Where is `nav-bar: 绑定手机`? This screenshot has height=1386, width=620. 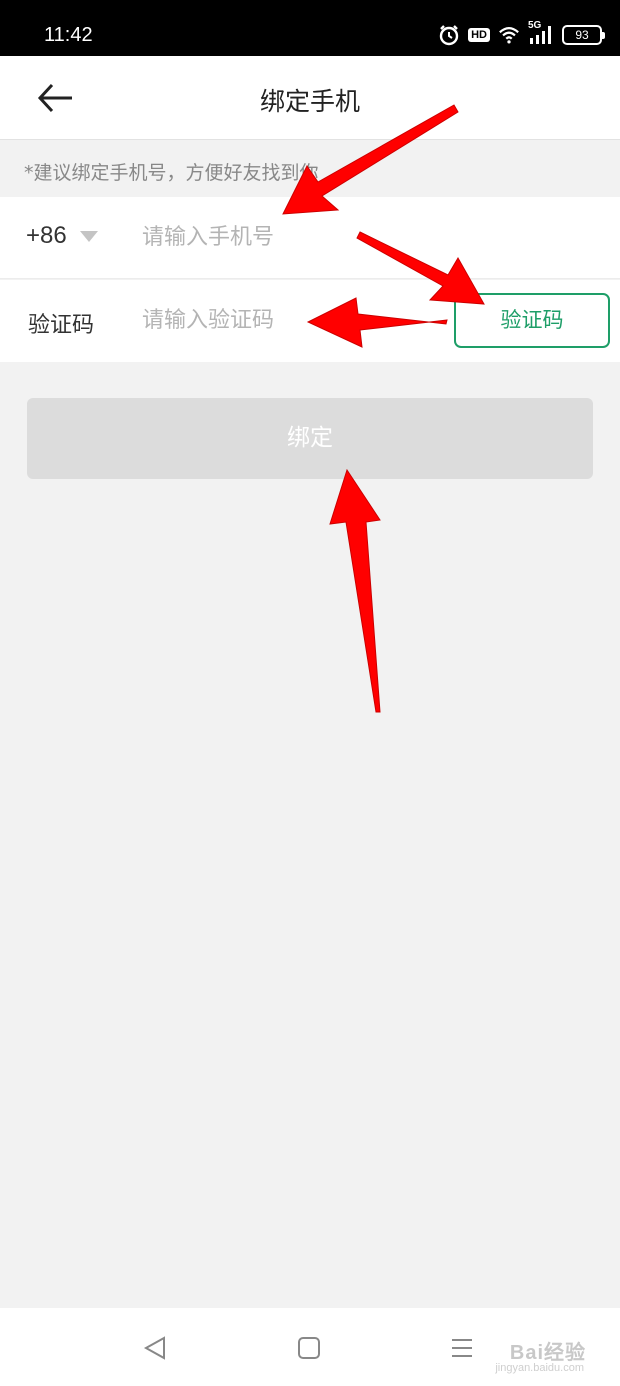
nav-bar: 绑定手机 is located at coordinates (310, 98).